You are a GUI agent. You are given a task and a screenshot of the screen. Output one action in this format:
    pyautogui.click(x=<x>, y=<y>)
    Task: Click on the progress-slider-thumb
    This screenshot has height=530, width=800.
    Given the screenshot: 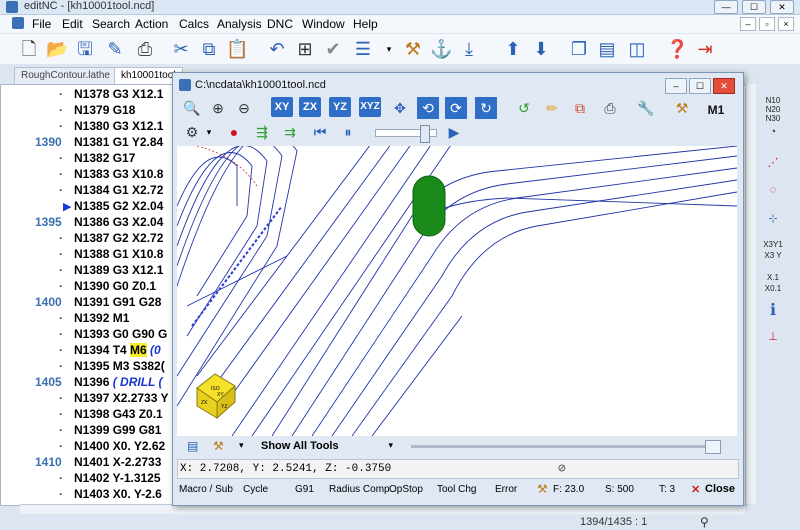 What is the action you would take?
    pyautogui.click(x=713, y=447)
    